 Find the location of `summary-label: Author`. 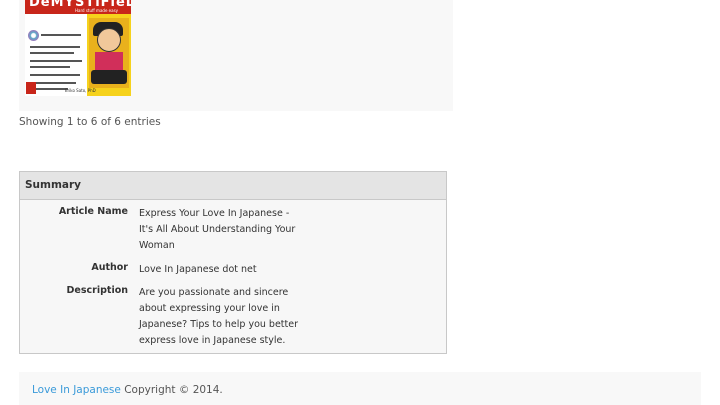

summary-label: Author is located at coordinates (109, 267).